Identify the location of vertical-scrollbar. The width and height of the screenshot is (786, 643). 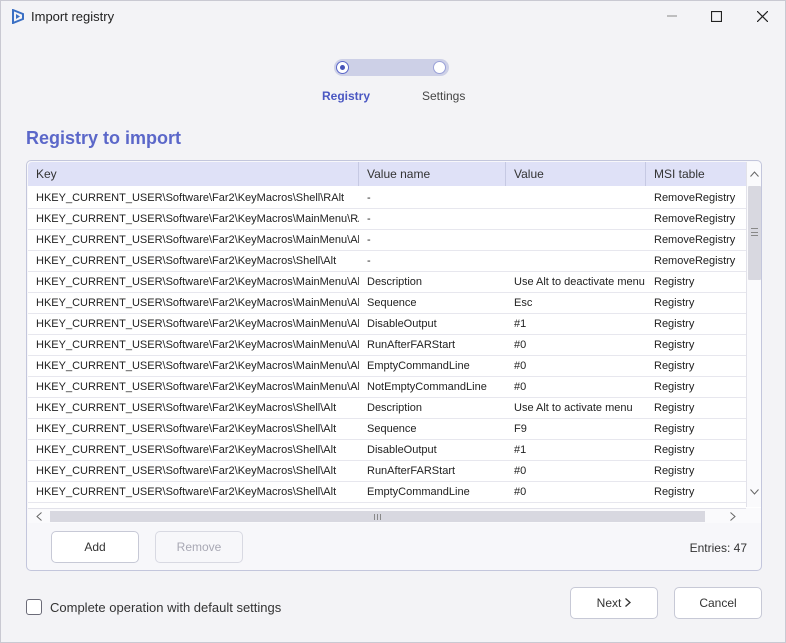
(753, 334).